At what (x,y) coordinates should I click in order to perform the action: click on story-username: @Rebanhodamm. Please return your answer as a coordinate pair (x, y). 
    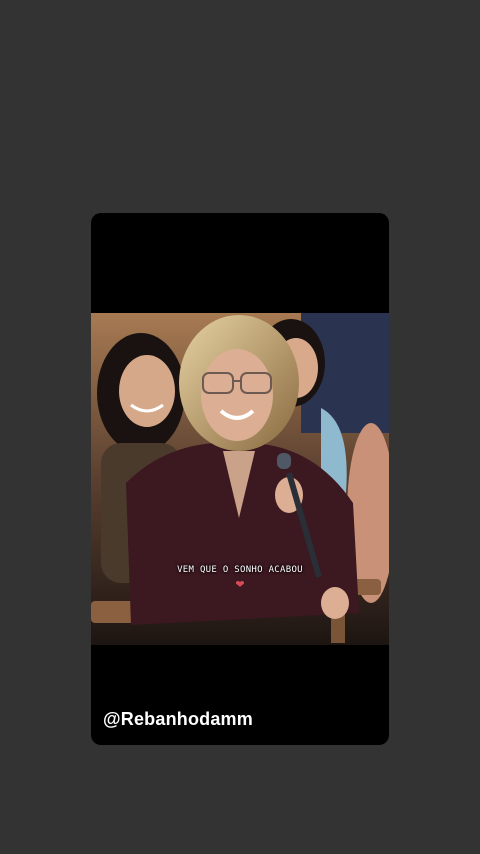
    Looking at the image, I should click on (178, 719).